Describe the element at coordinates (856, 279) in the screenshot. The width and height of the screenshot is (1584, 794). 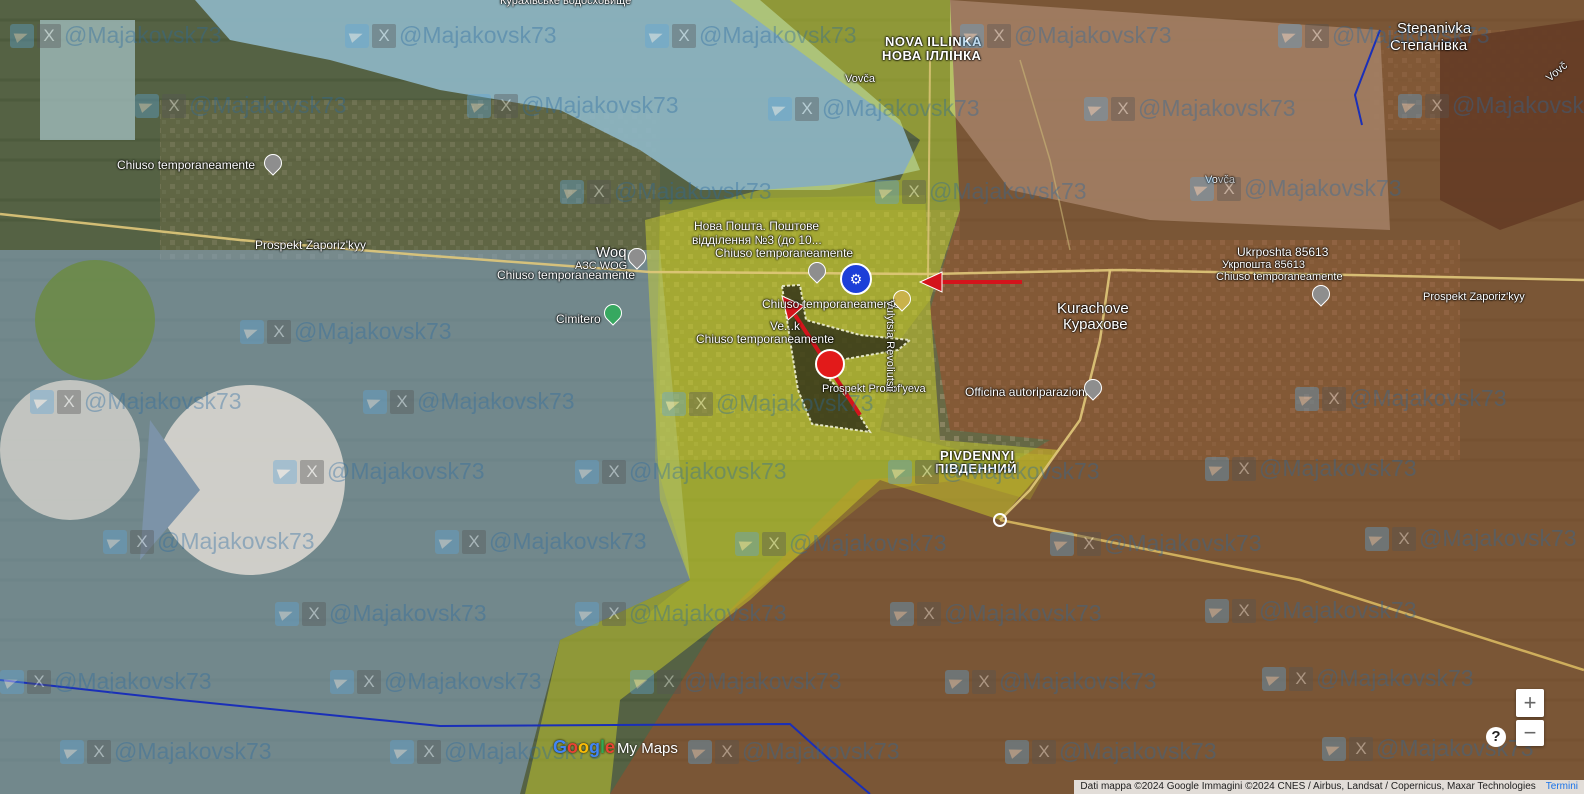
I see `factory-icon: ⚙` at that location.